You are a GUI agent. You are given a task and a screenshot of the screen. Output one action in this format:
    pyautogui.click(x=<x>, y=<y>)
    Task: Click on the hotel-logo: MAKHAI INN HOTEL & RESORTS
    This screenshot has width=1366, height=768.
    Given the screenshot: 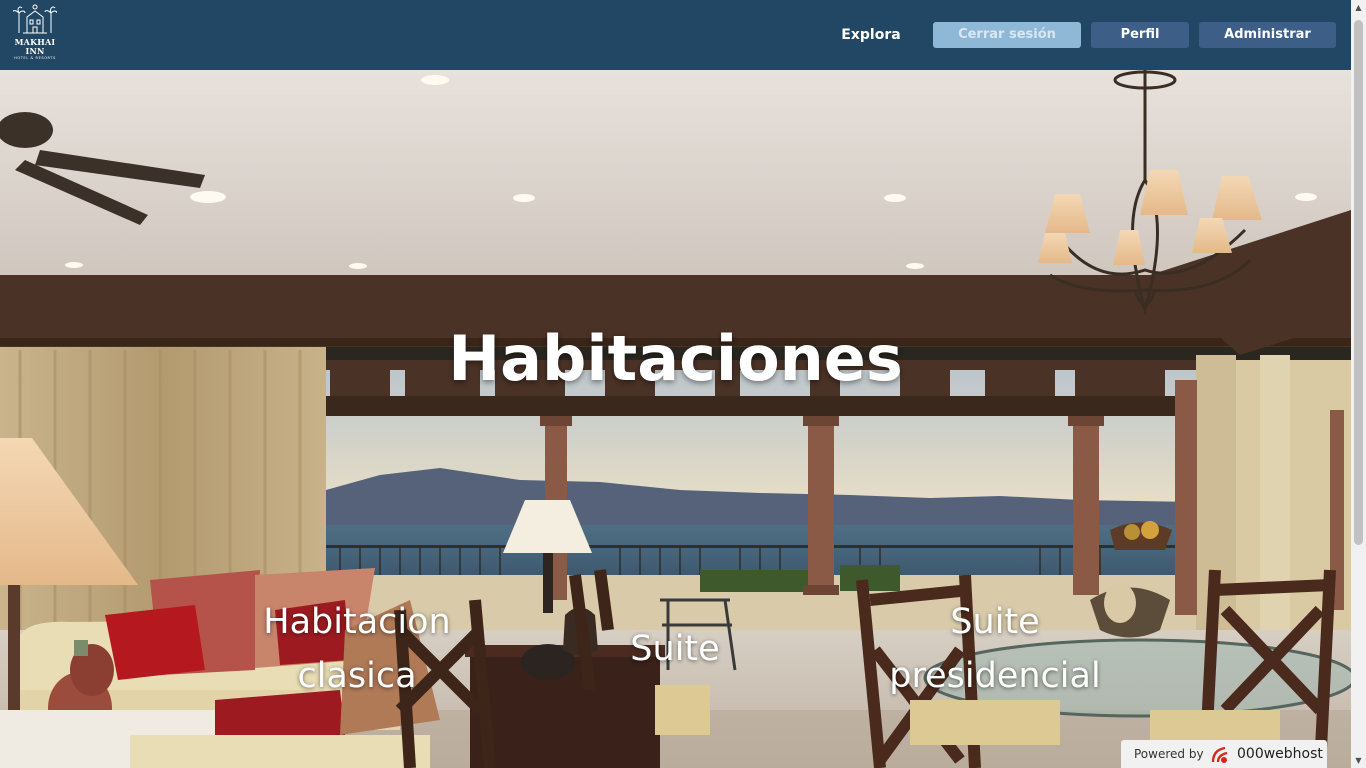 What is the action you would take?
    pyautogui.click(x=35, y=31)
    